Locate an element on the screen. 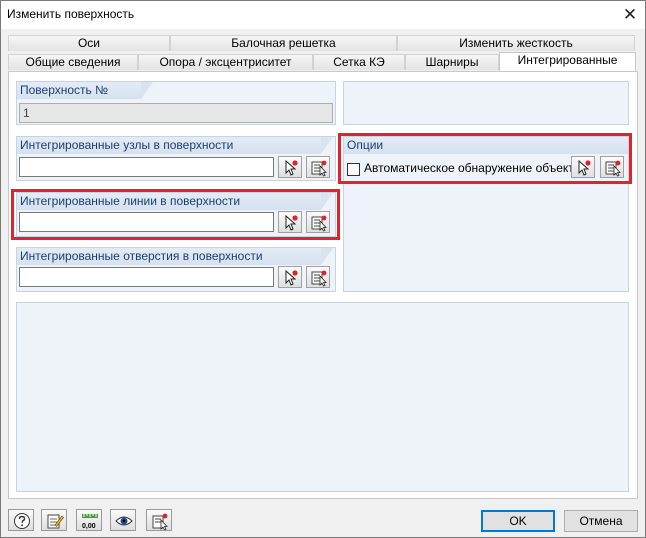 Image resolution: width=646 pixels, height=538 pixels. pick-lines-button is located at coordinates (290, 222).